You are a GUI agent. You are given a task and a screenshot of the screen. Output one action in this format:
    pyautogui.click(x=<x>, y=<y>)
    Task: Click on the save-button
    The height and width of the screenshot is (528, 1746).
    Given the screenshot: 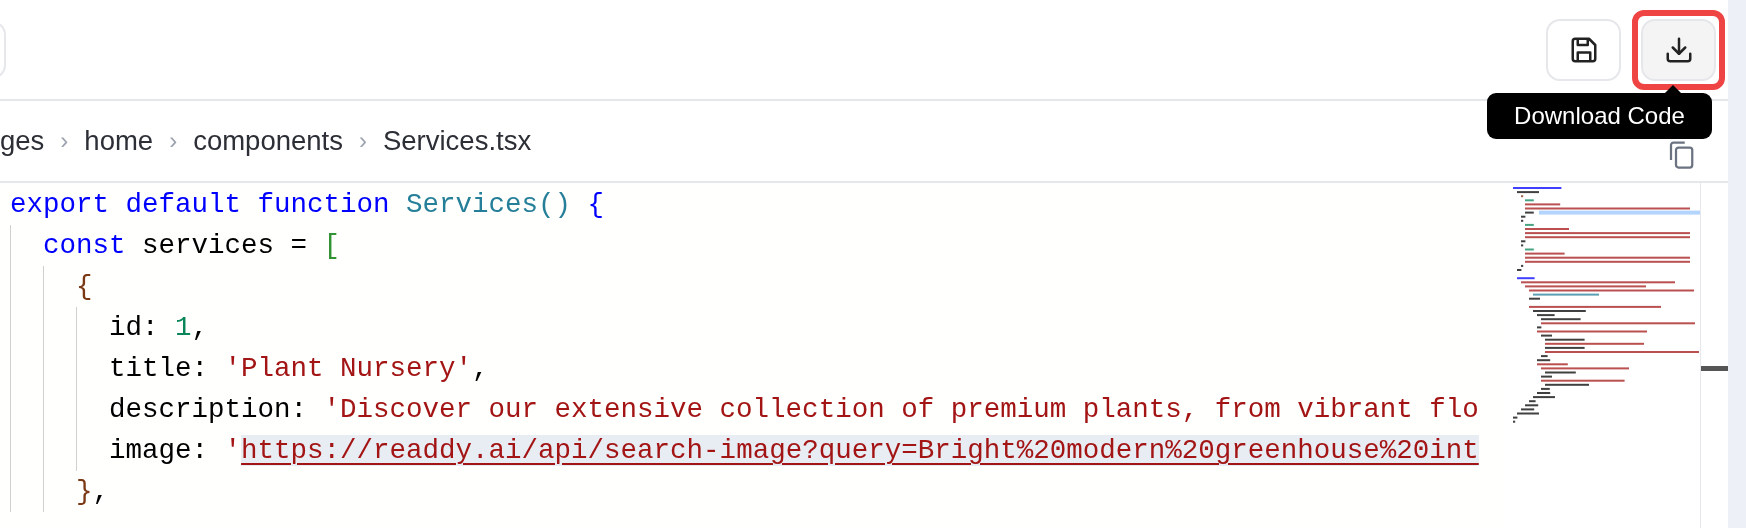 What is the action you would take?
    pyautogui.click(x=1583, y=49)
    